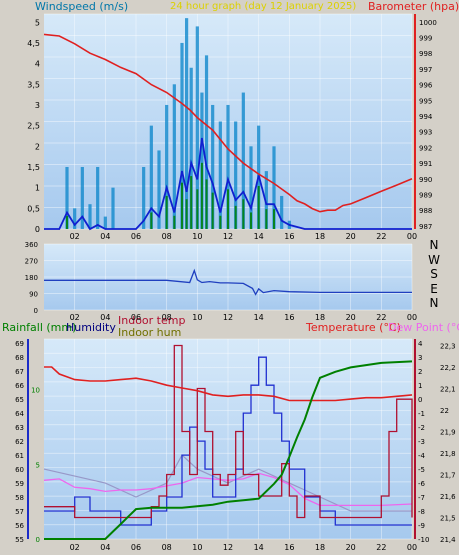 This screenshot has height=555, width=459. Describe the element at coordinates (448, 540) in the screenshot. I see `indoor-temp-tick-label: 21,4` at that location.